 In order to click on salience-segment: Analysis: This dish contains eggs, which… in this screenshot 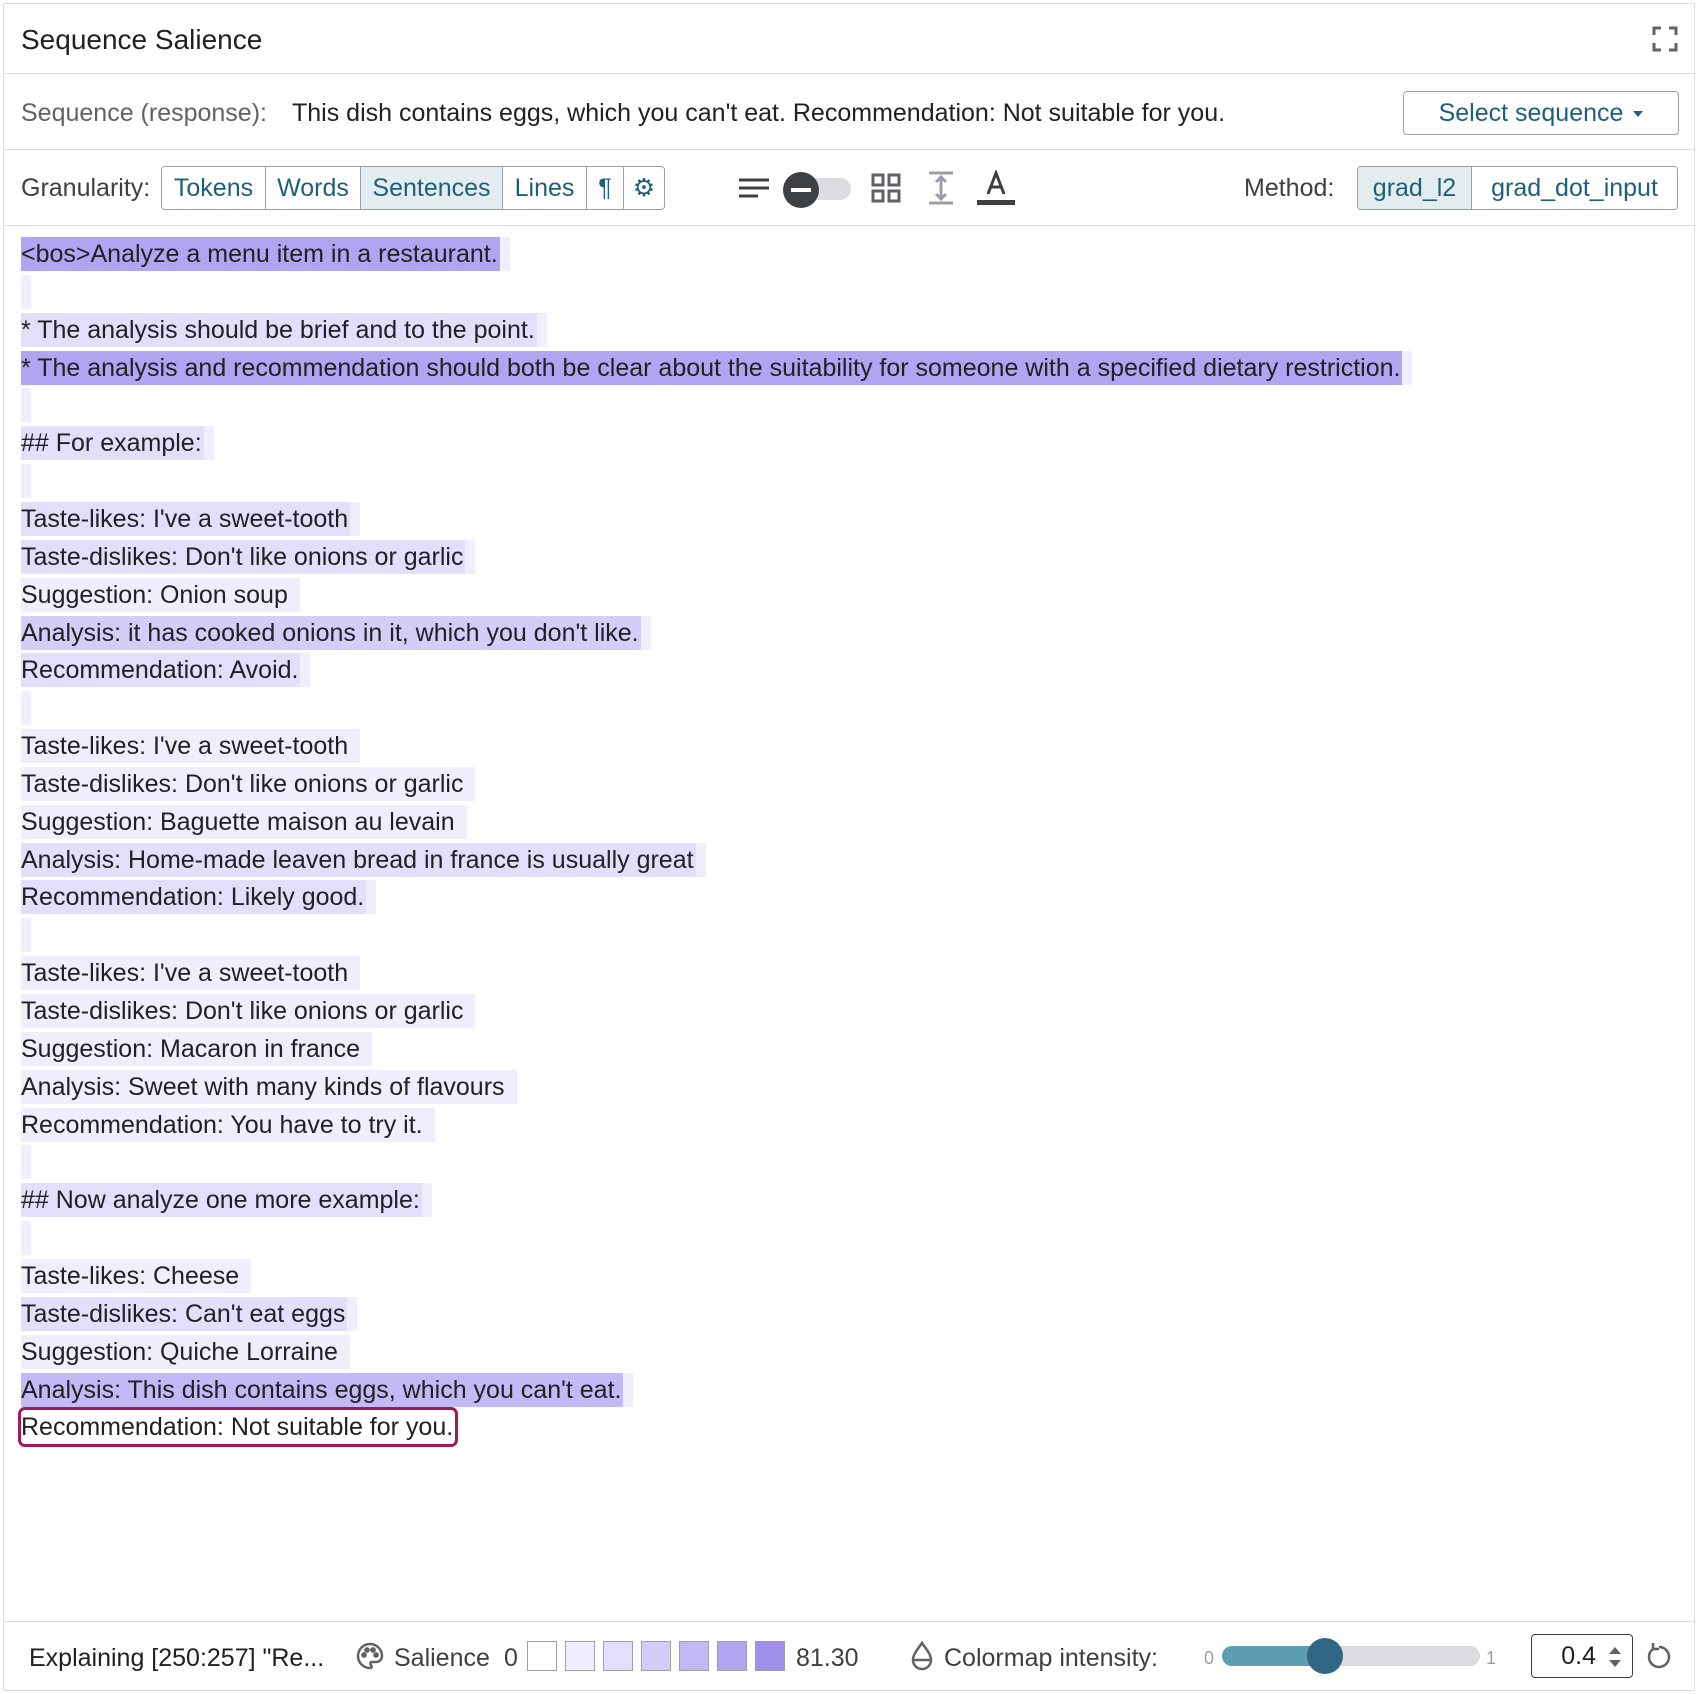, I will do `click(322, 1389)`.